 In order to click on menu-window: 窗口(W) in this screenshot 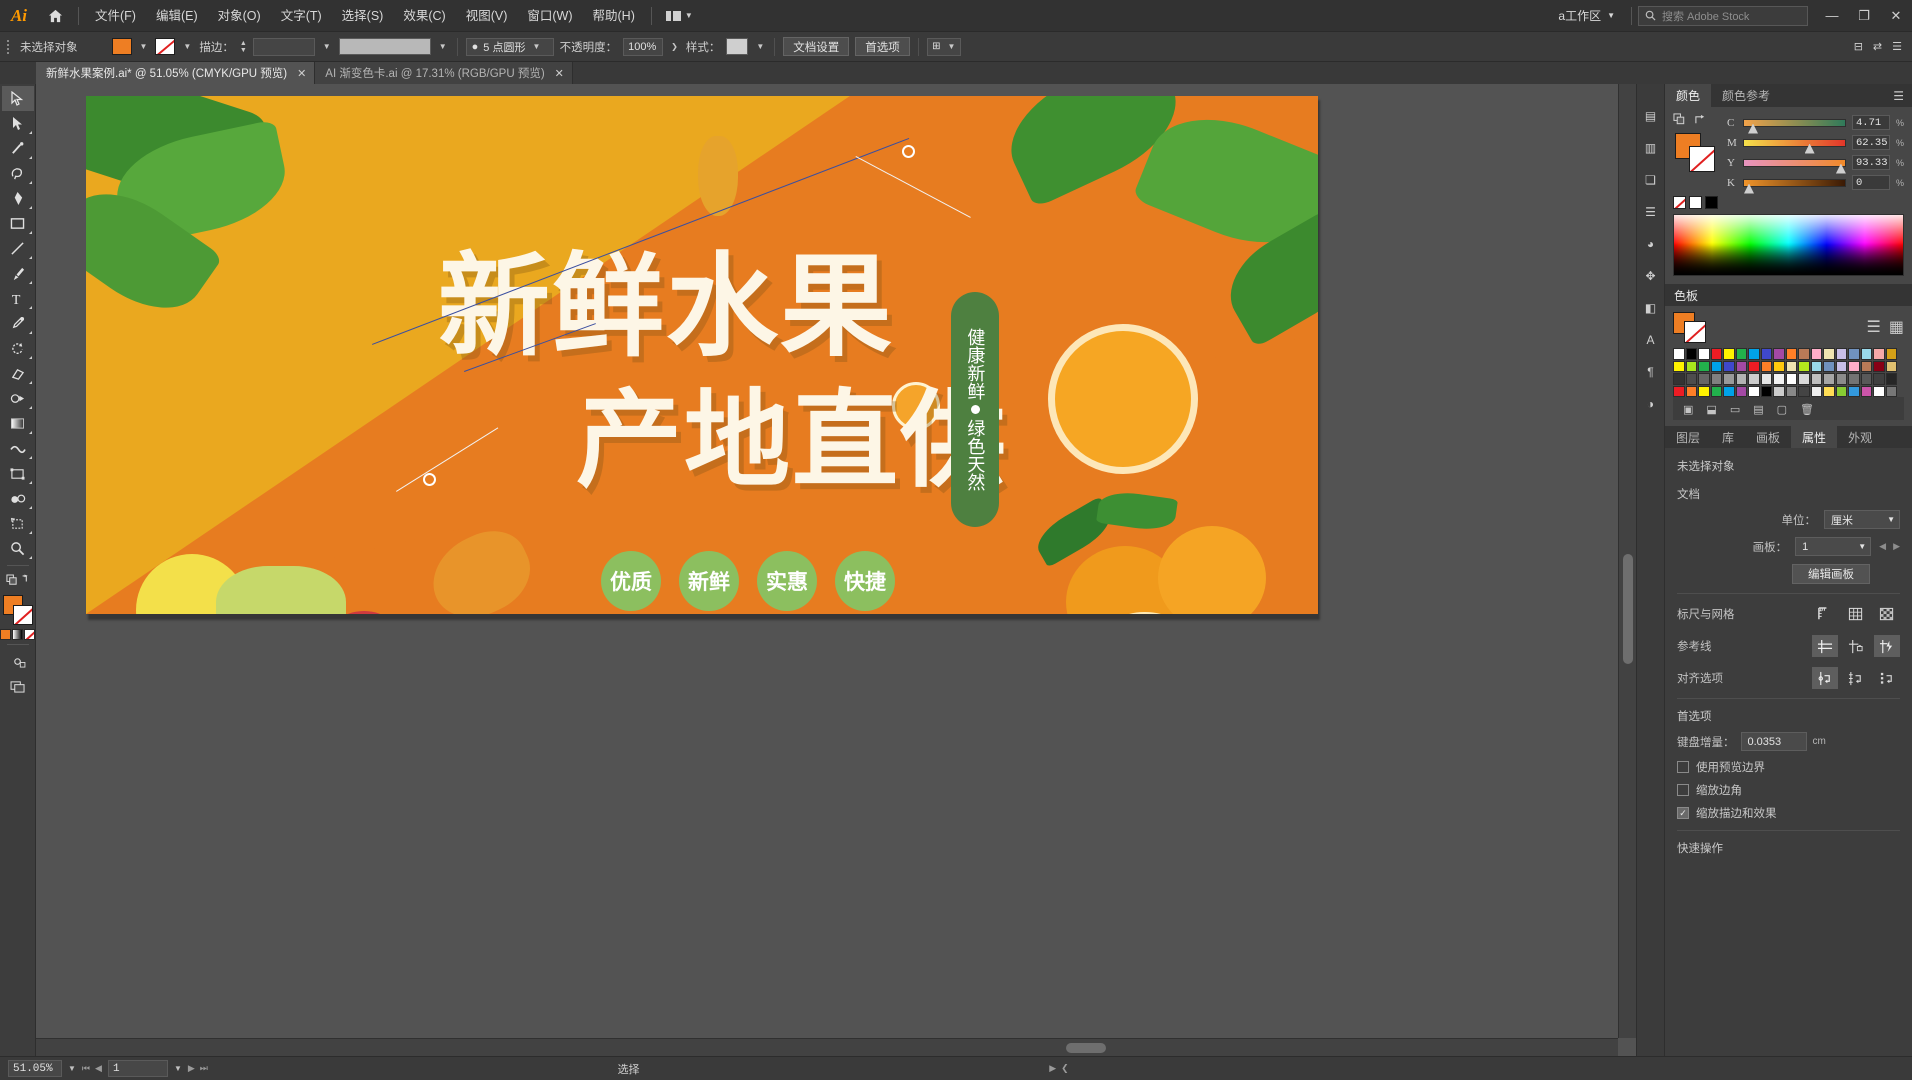, I will do `click(549, 16)`.